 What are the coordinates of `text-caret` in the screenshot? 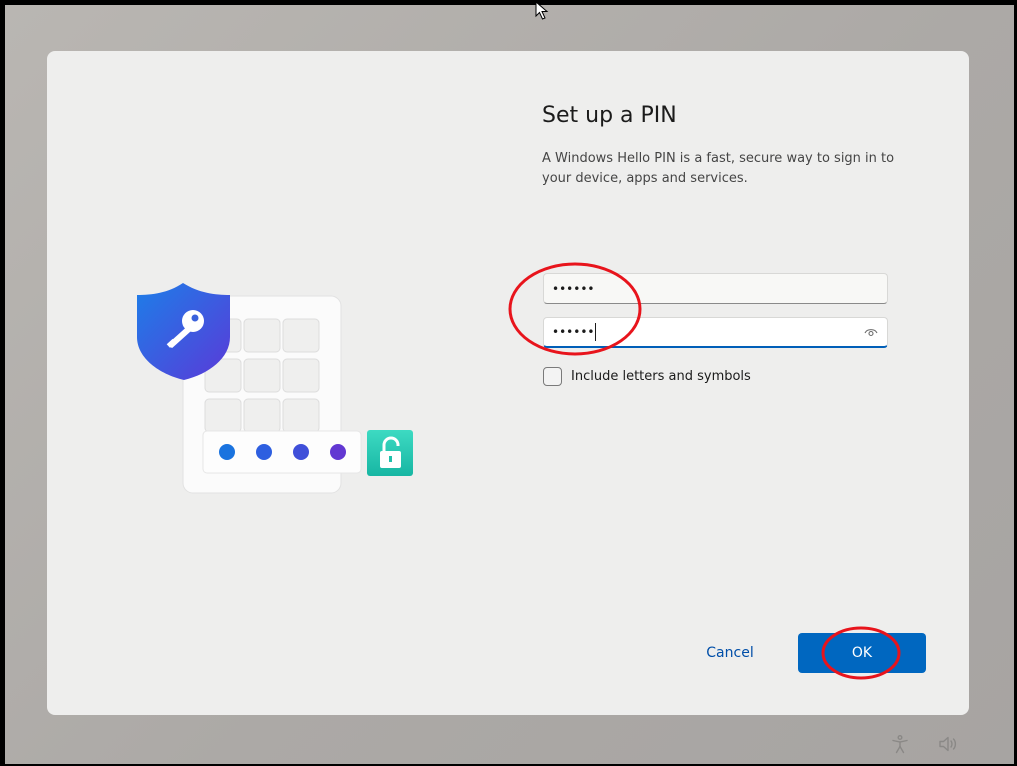 It's located at (596, 332).